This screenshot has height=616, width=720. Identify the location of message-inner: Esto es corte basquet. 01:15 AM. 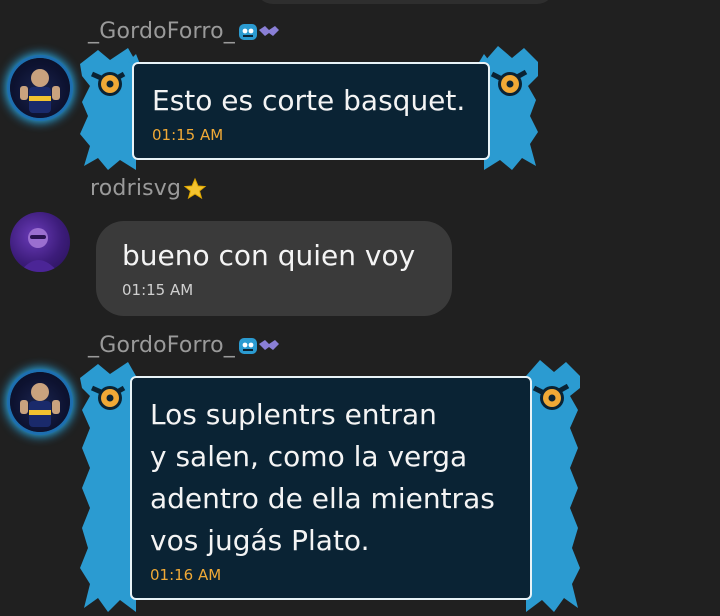
(311, 111).